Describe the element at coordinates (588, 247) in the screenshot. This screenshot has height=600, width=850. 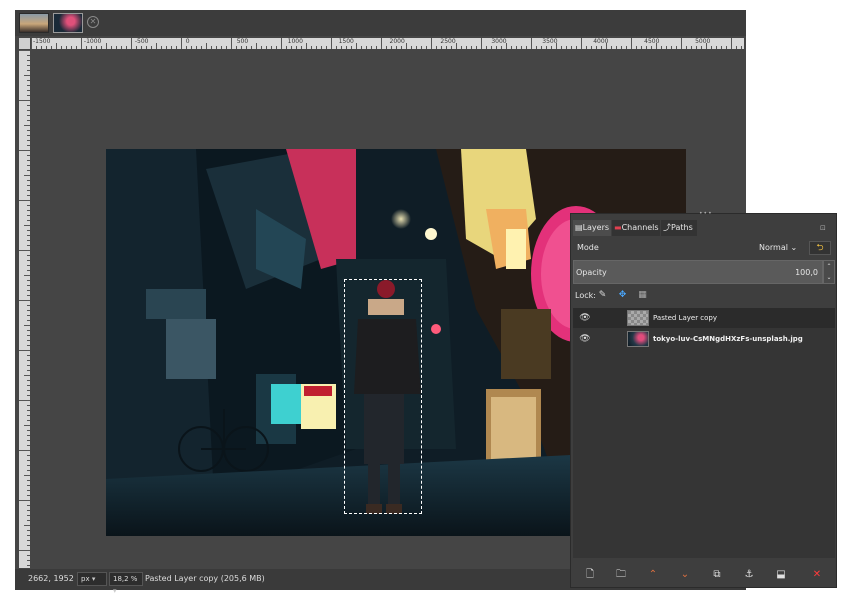
I see `mode-label: Mode` at that location.